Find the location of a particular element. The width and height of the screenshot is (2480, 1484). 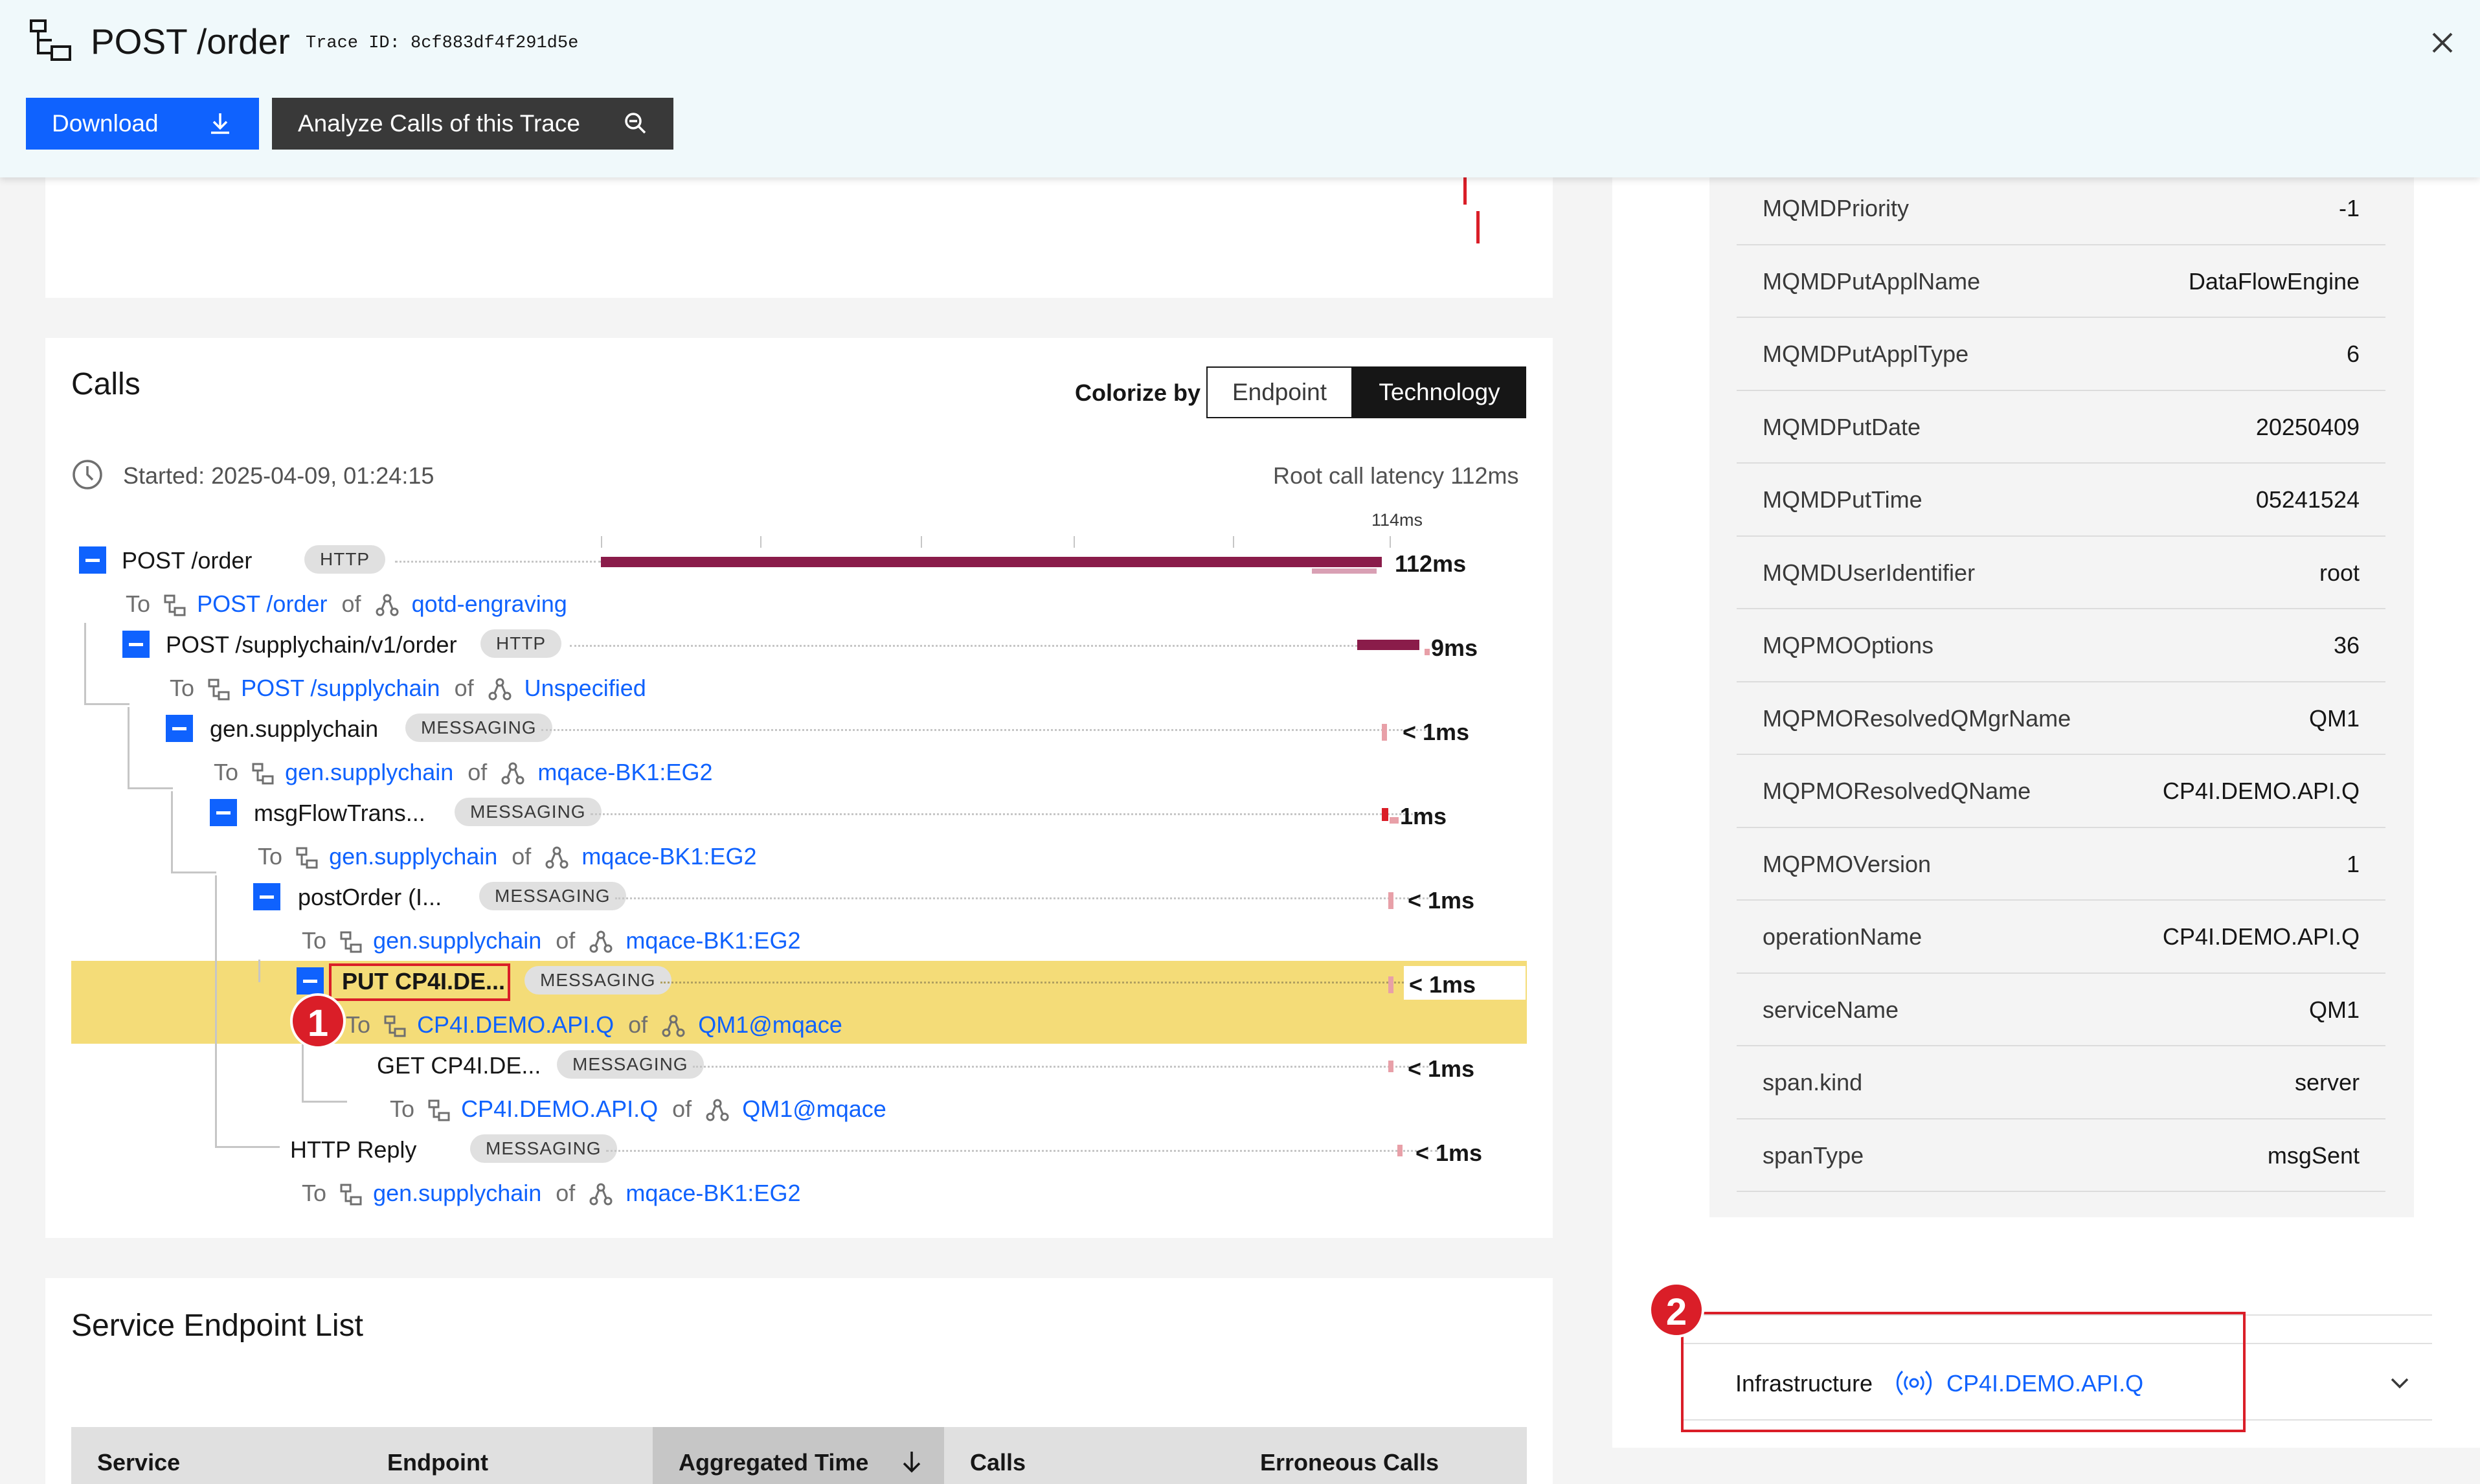

endpoint-link: POST /order is located at coordinates (262, 603).